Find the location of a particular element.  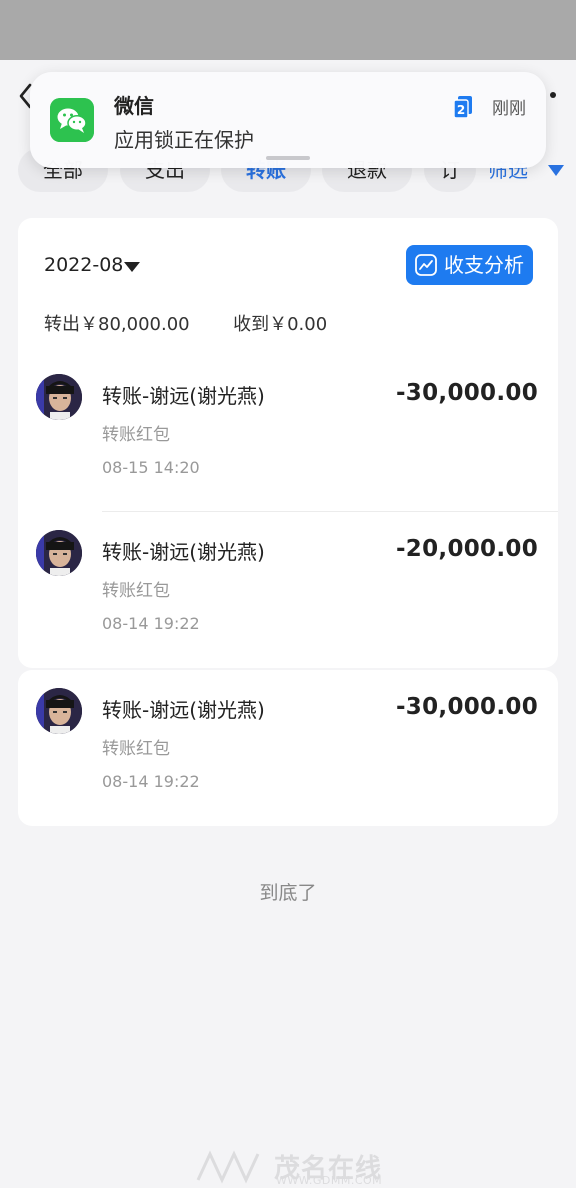

transaction-row: 转账-谢远(谢光燕) 转账红包 08-15 14:20 -30,000.00 is located at coordinates (288, 434).